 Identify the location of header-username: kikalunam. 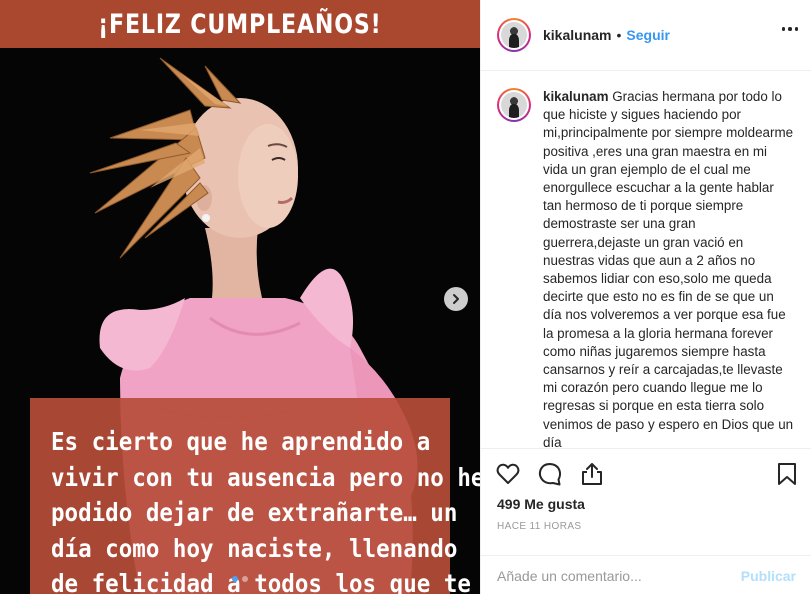
(577, 35).